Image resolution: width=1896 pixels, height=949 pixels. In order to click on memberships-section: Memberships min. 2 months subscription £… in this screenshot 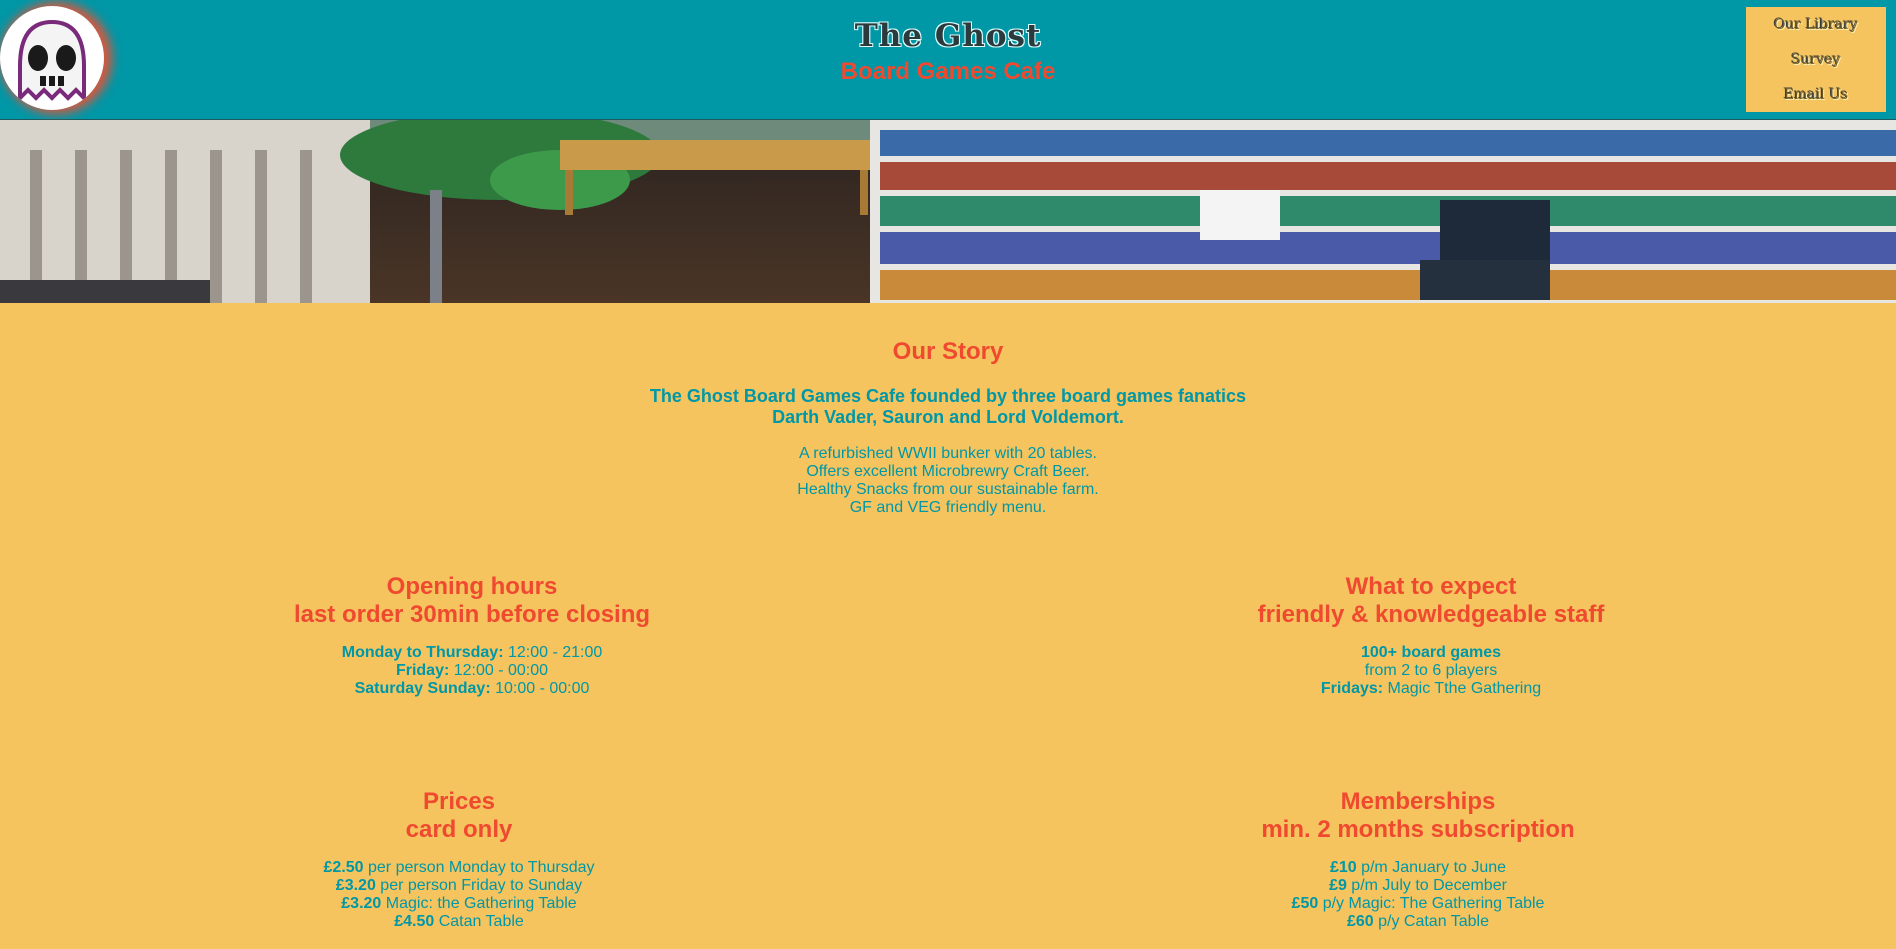, I will do `click(1418, 859)`.